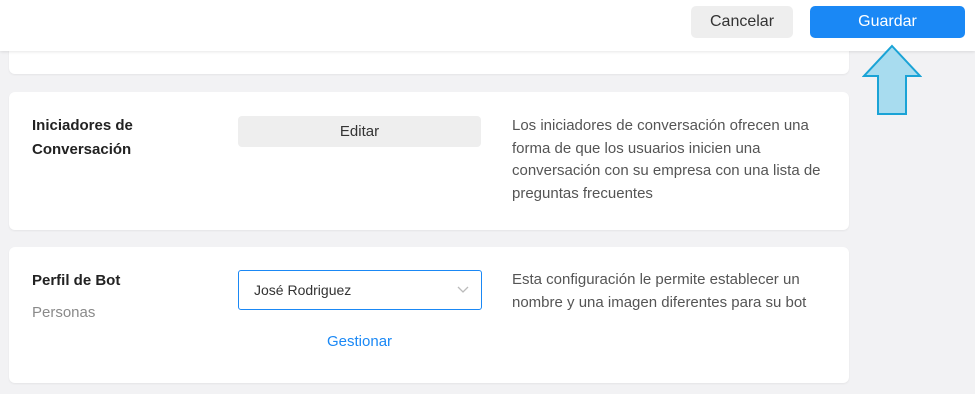 The width and height of the screenshot is (975, 394). I want to click on bot-profile-title: Perfil de Bot, so click(76, 280).